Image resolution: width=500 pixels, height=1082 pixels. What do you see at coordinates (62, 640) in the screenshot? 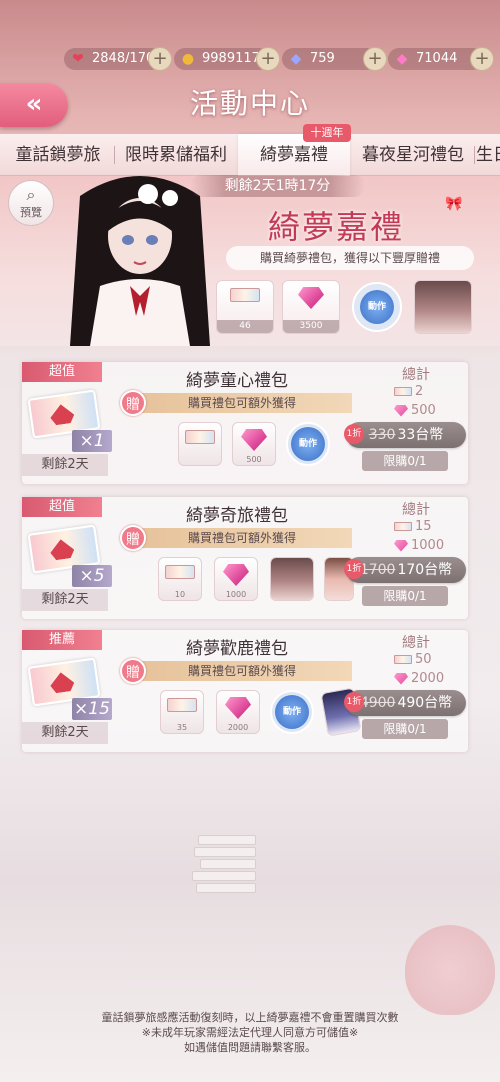
I see `pack-tag: 推薦` at bounding box center [62, 640].